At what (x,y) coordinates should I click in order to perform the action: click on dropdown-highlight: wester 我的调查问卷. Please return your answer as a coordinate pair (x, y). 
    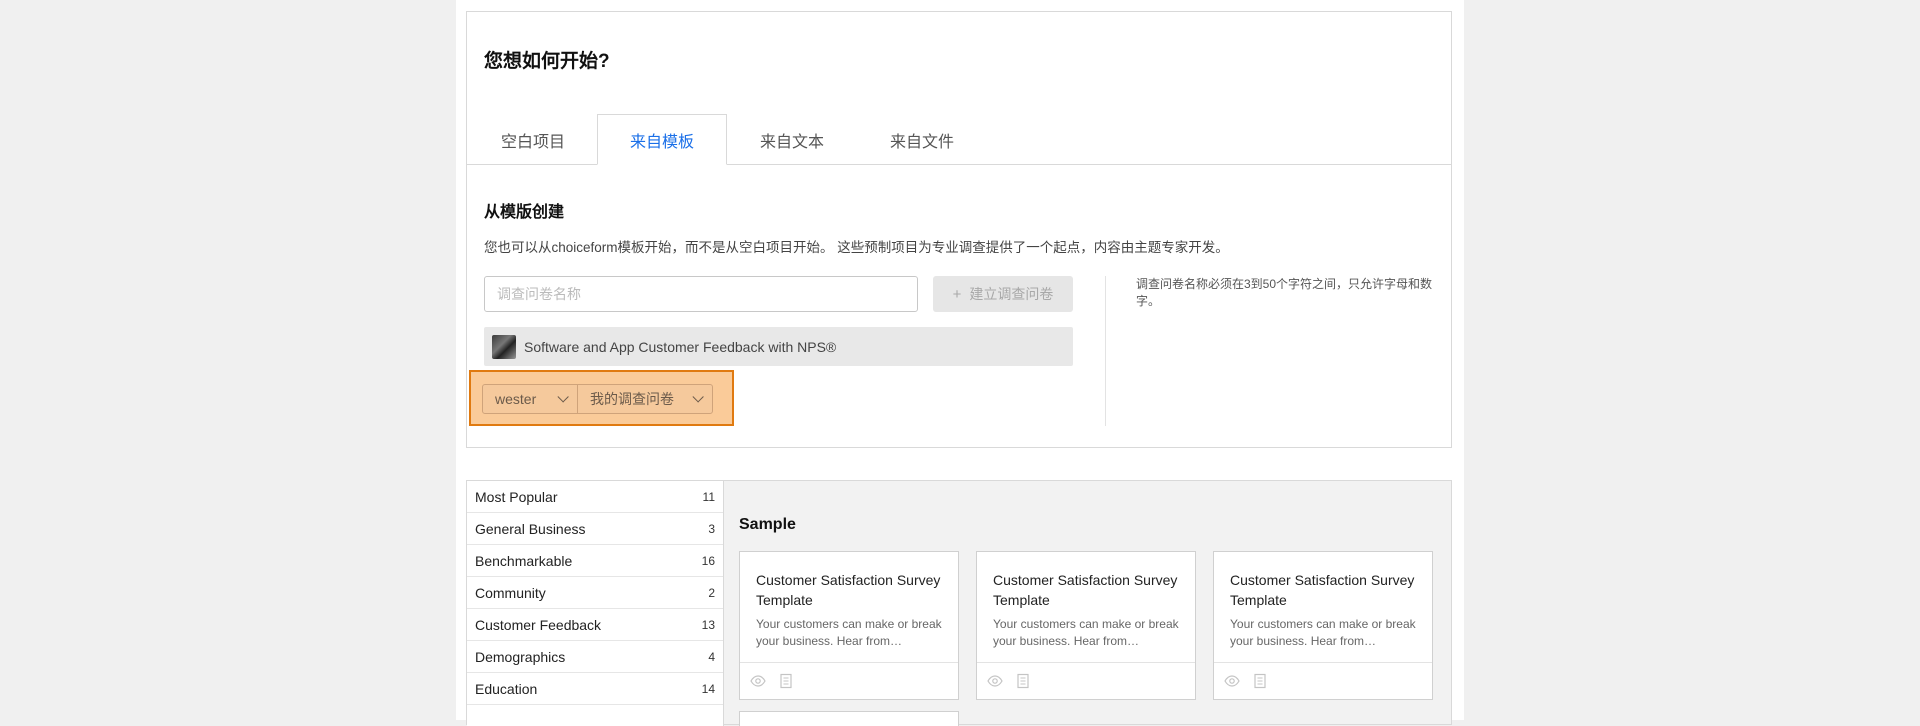
    Looking at the image, I should click on (601, 398).